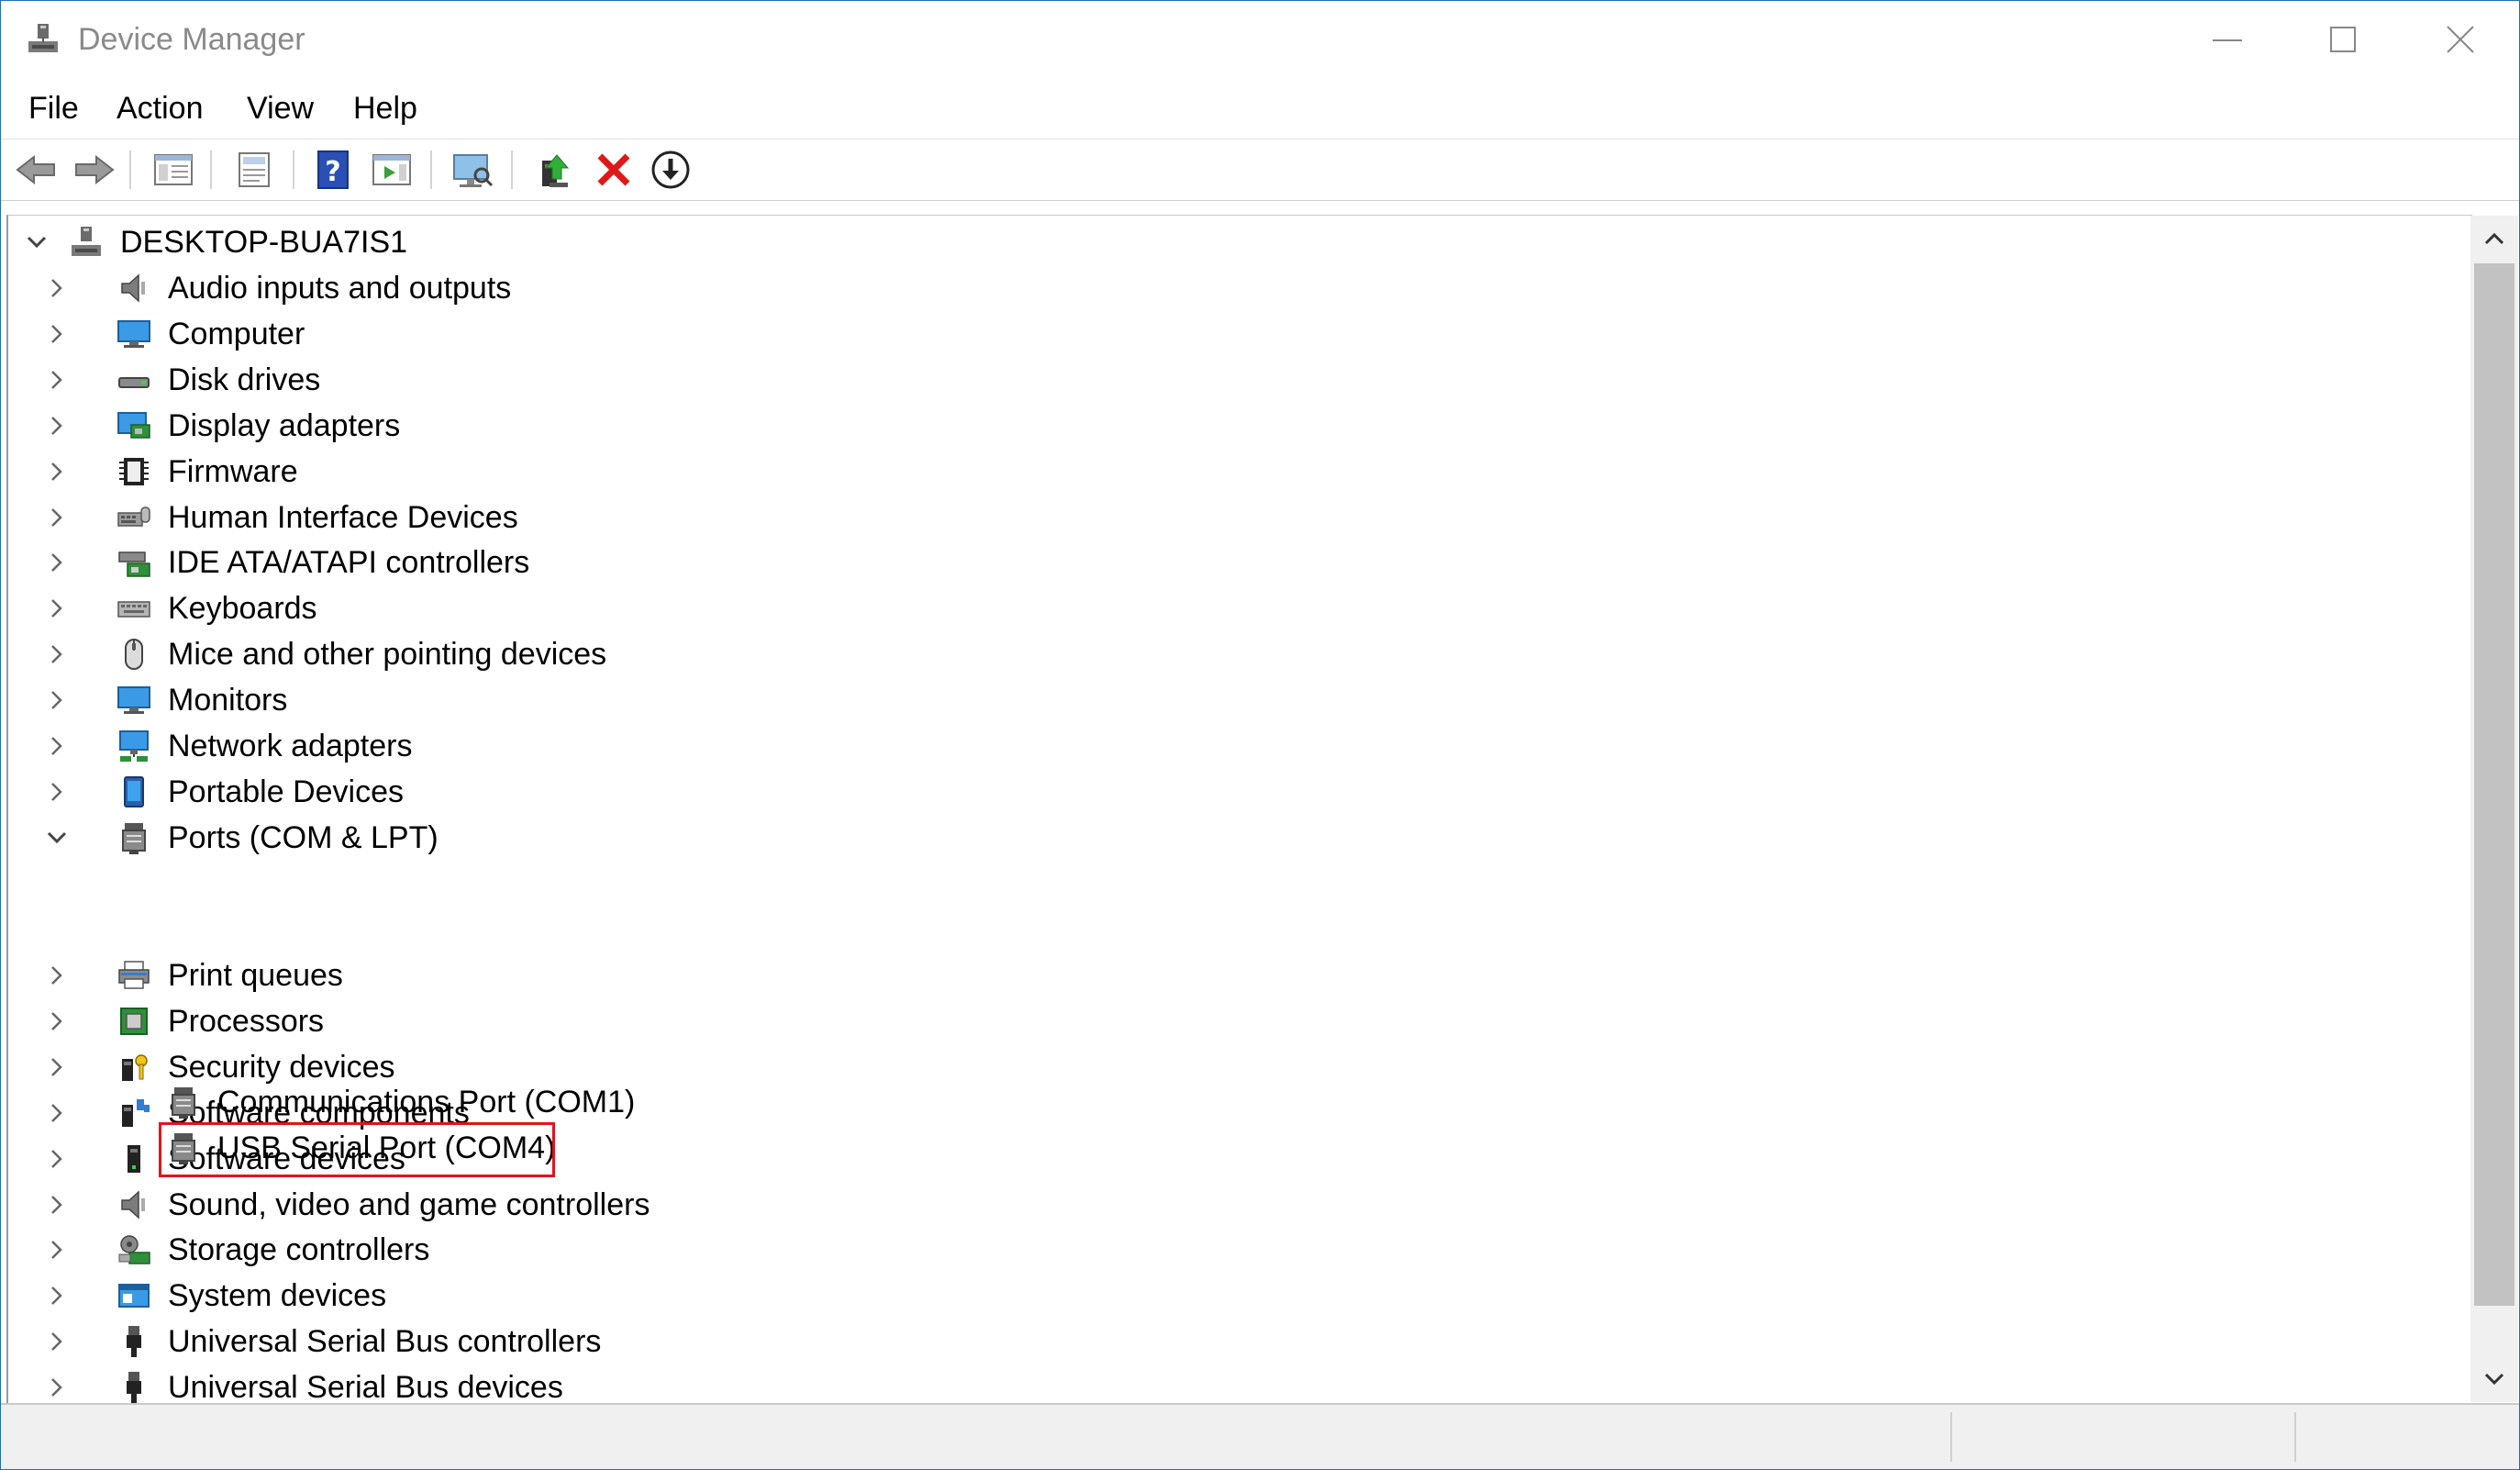  I want to click on uninstall-device-button, so click(614, 170).